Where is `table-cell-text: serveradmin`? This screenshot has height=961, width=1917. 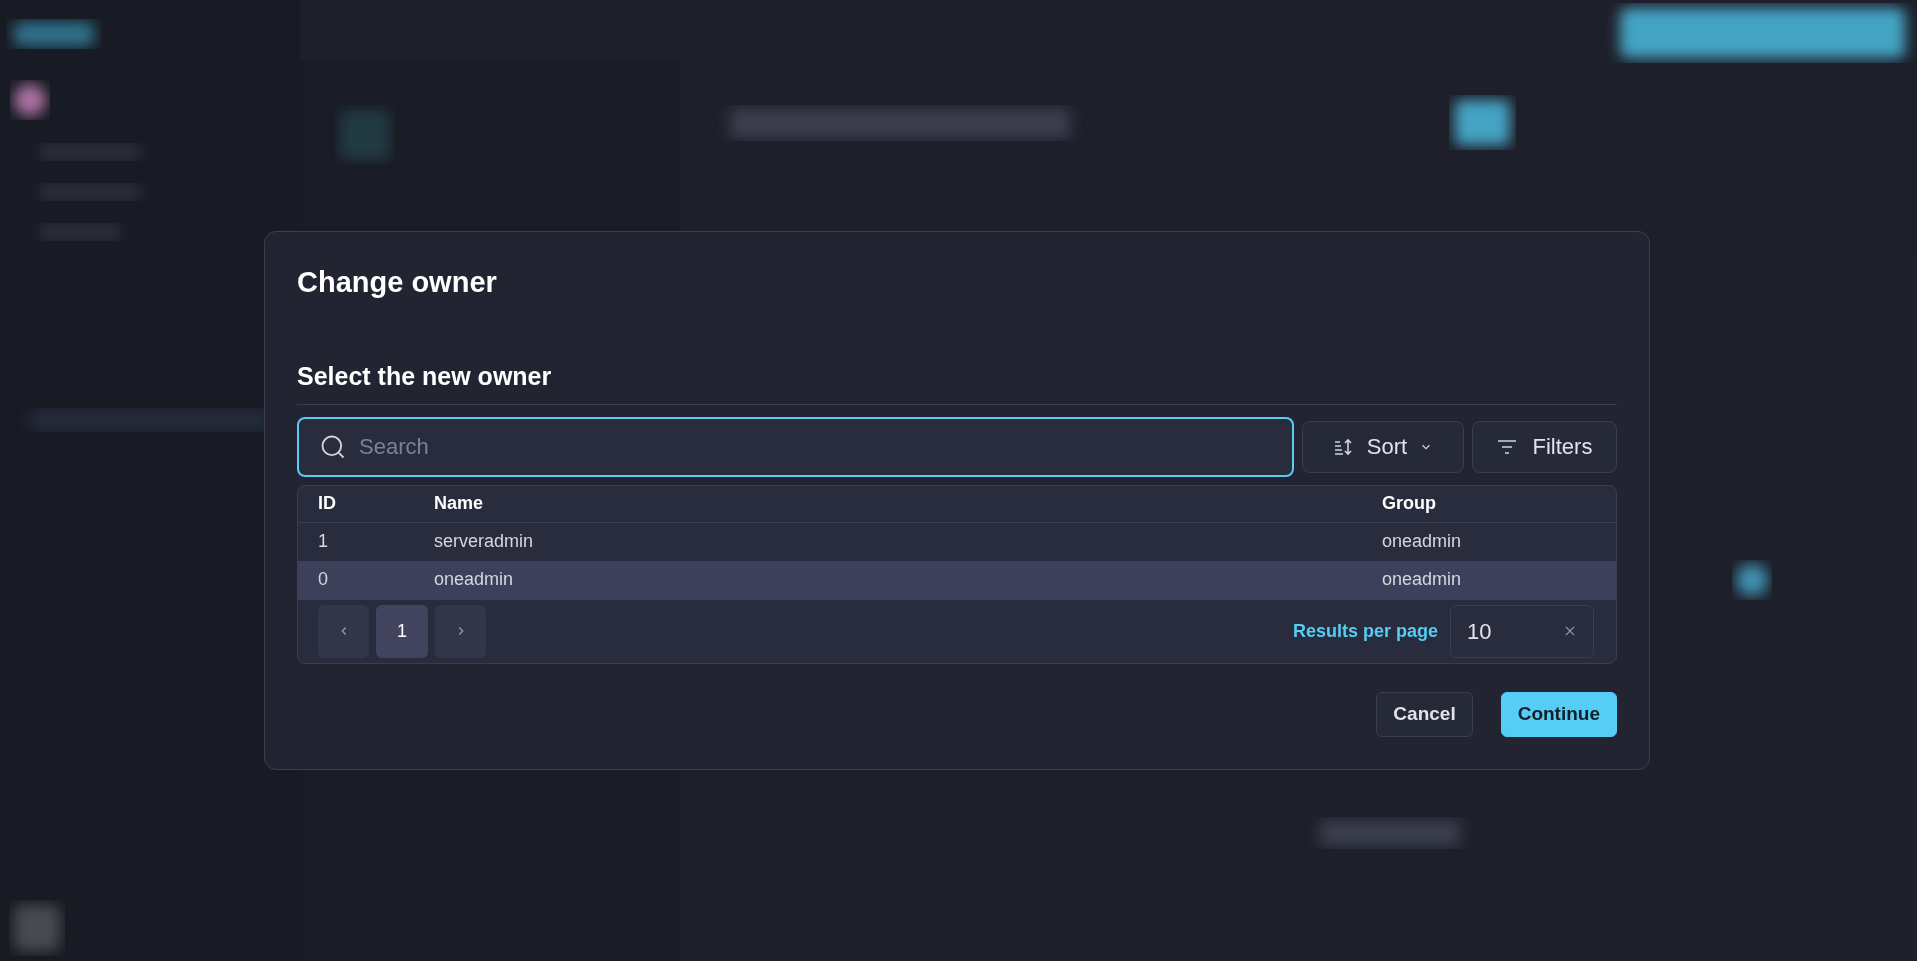
table-cell-text: serveradmin is located at coordinates (484, 542).